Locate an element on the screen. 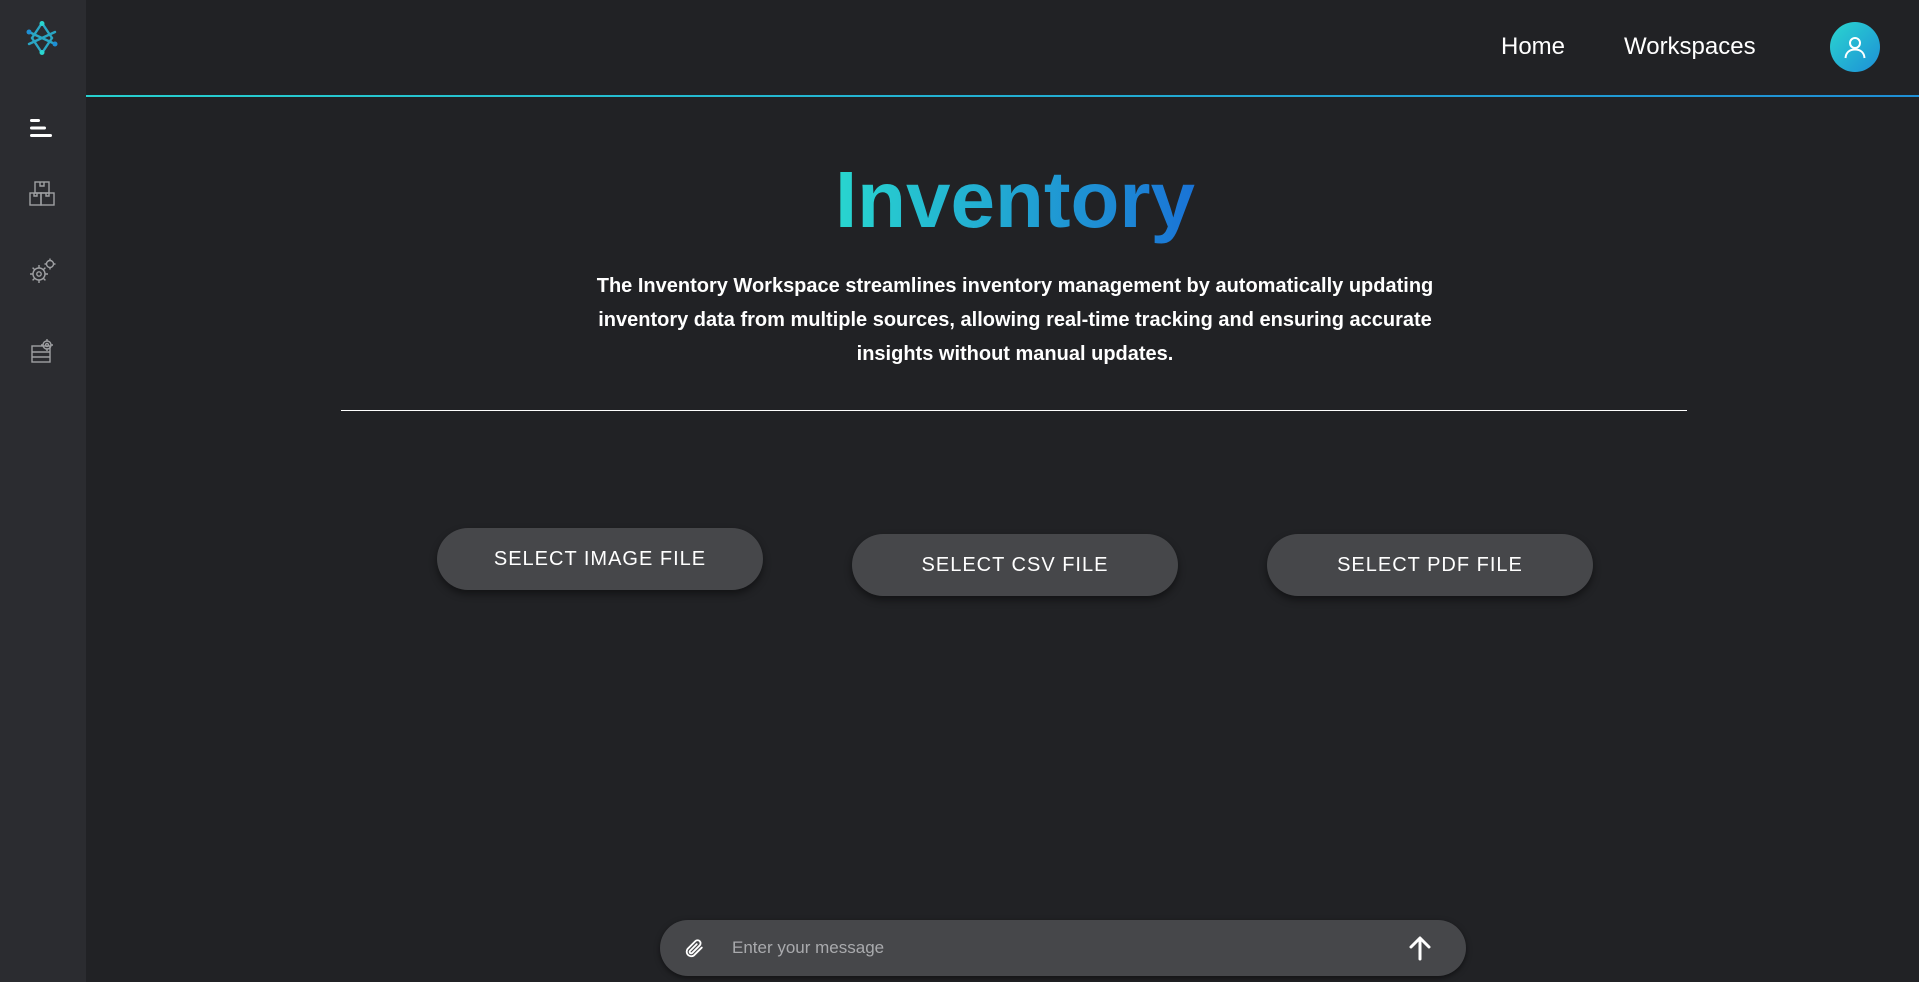  settings-boxes-icon is located at coordinates (42, 351).